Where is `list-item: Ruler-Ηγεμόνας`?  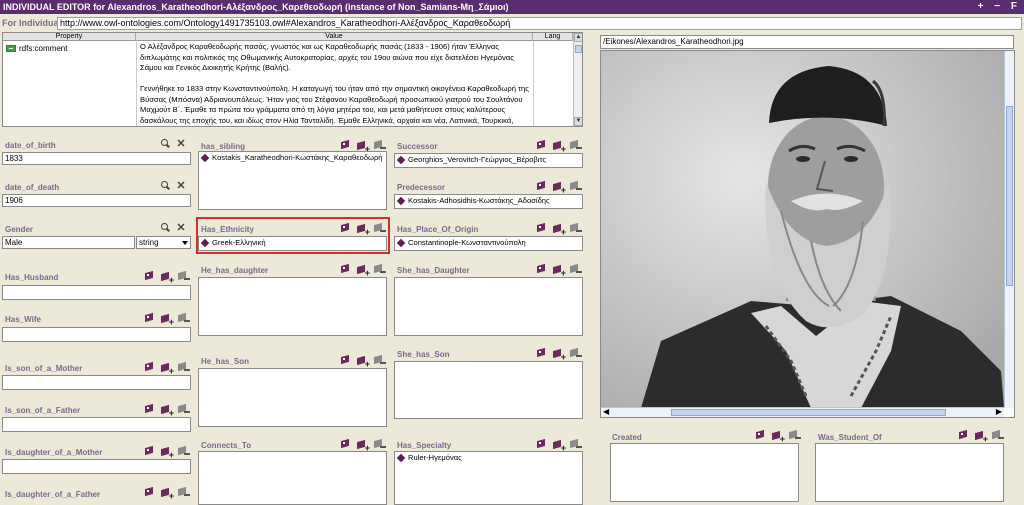
list-item: Ruler-Ηγεμόνας is located at coordinates (488, 457).